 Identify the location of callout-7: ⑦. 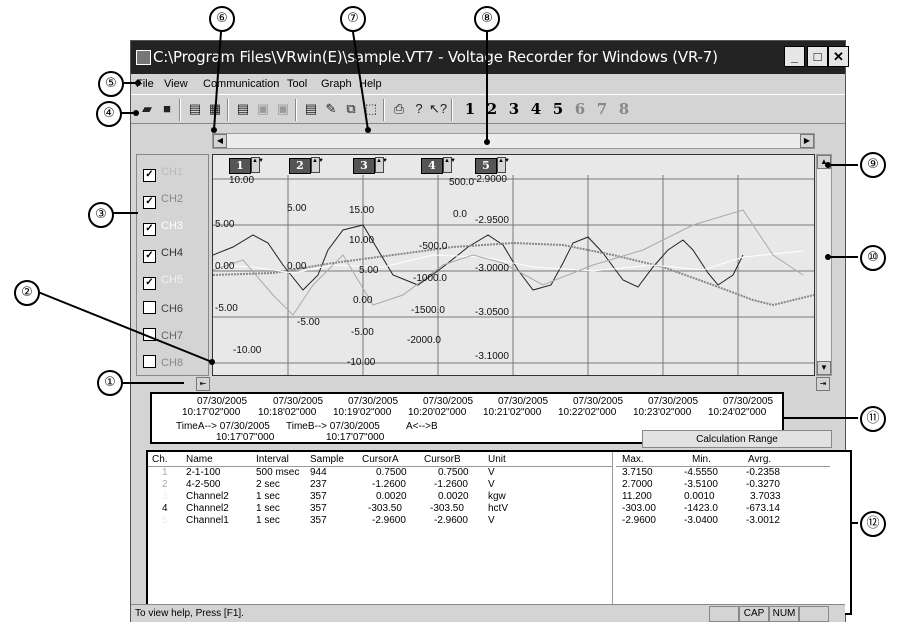
(353, 19).